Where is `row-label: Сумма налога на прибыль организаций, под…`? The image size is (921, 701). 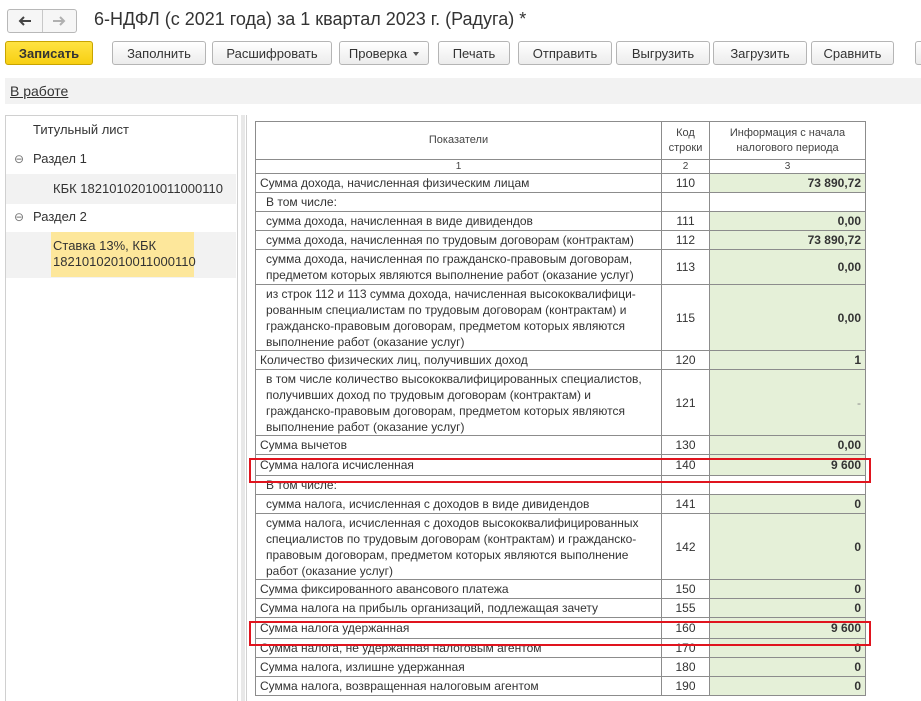
row-label: Сумма налога на прибыль организаций, под… is located at coordinates (458, 608).